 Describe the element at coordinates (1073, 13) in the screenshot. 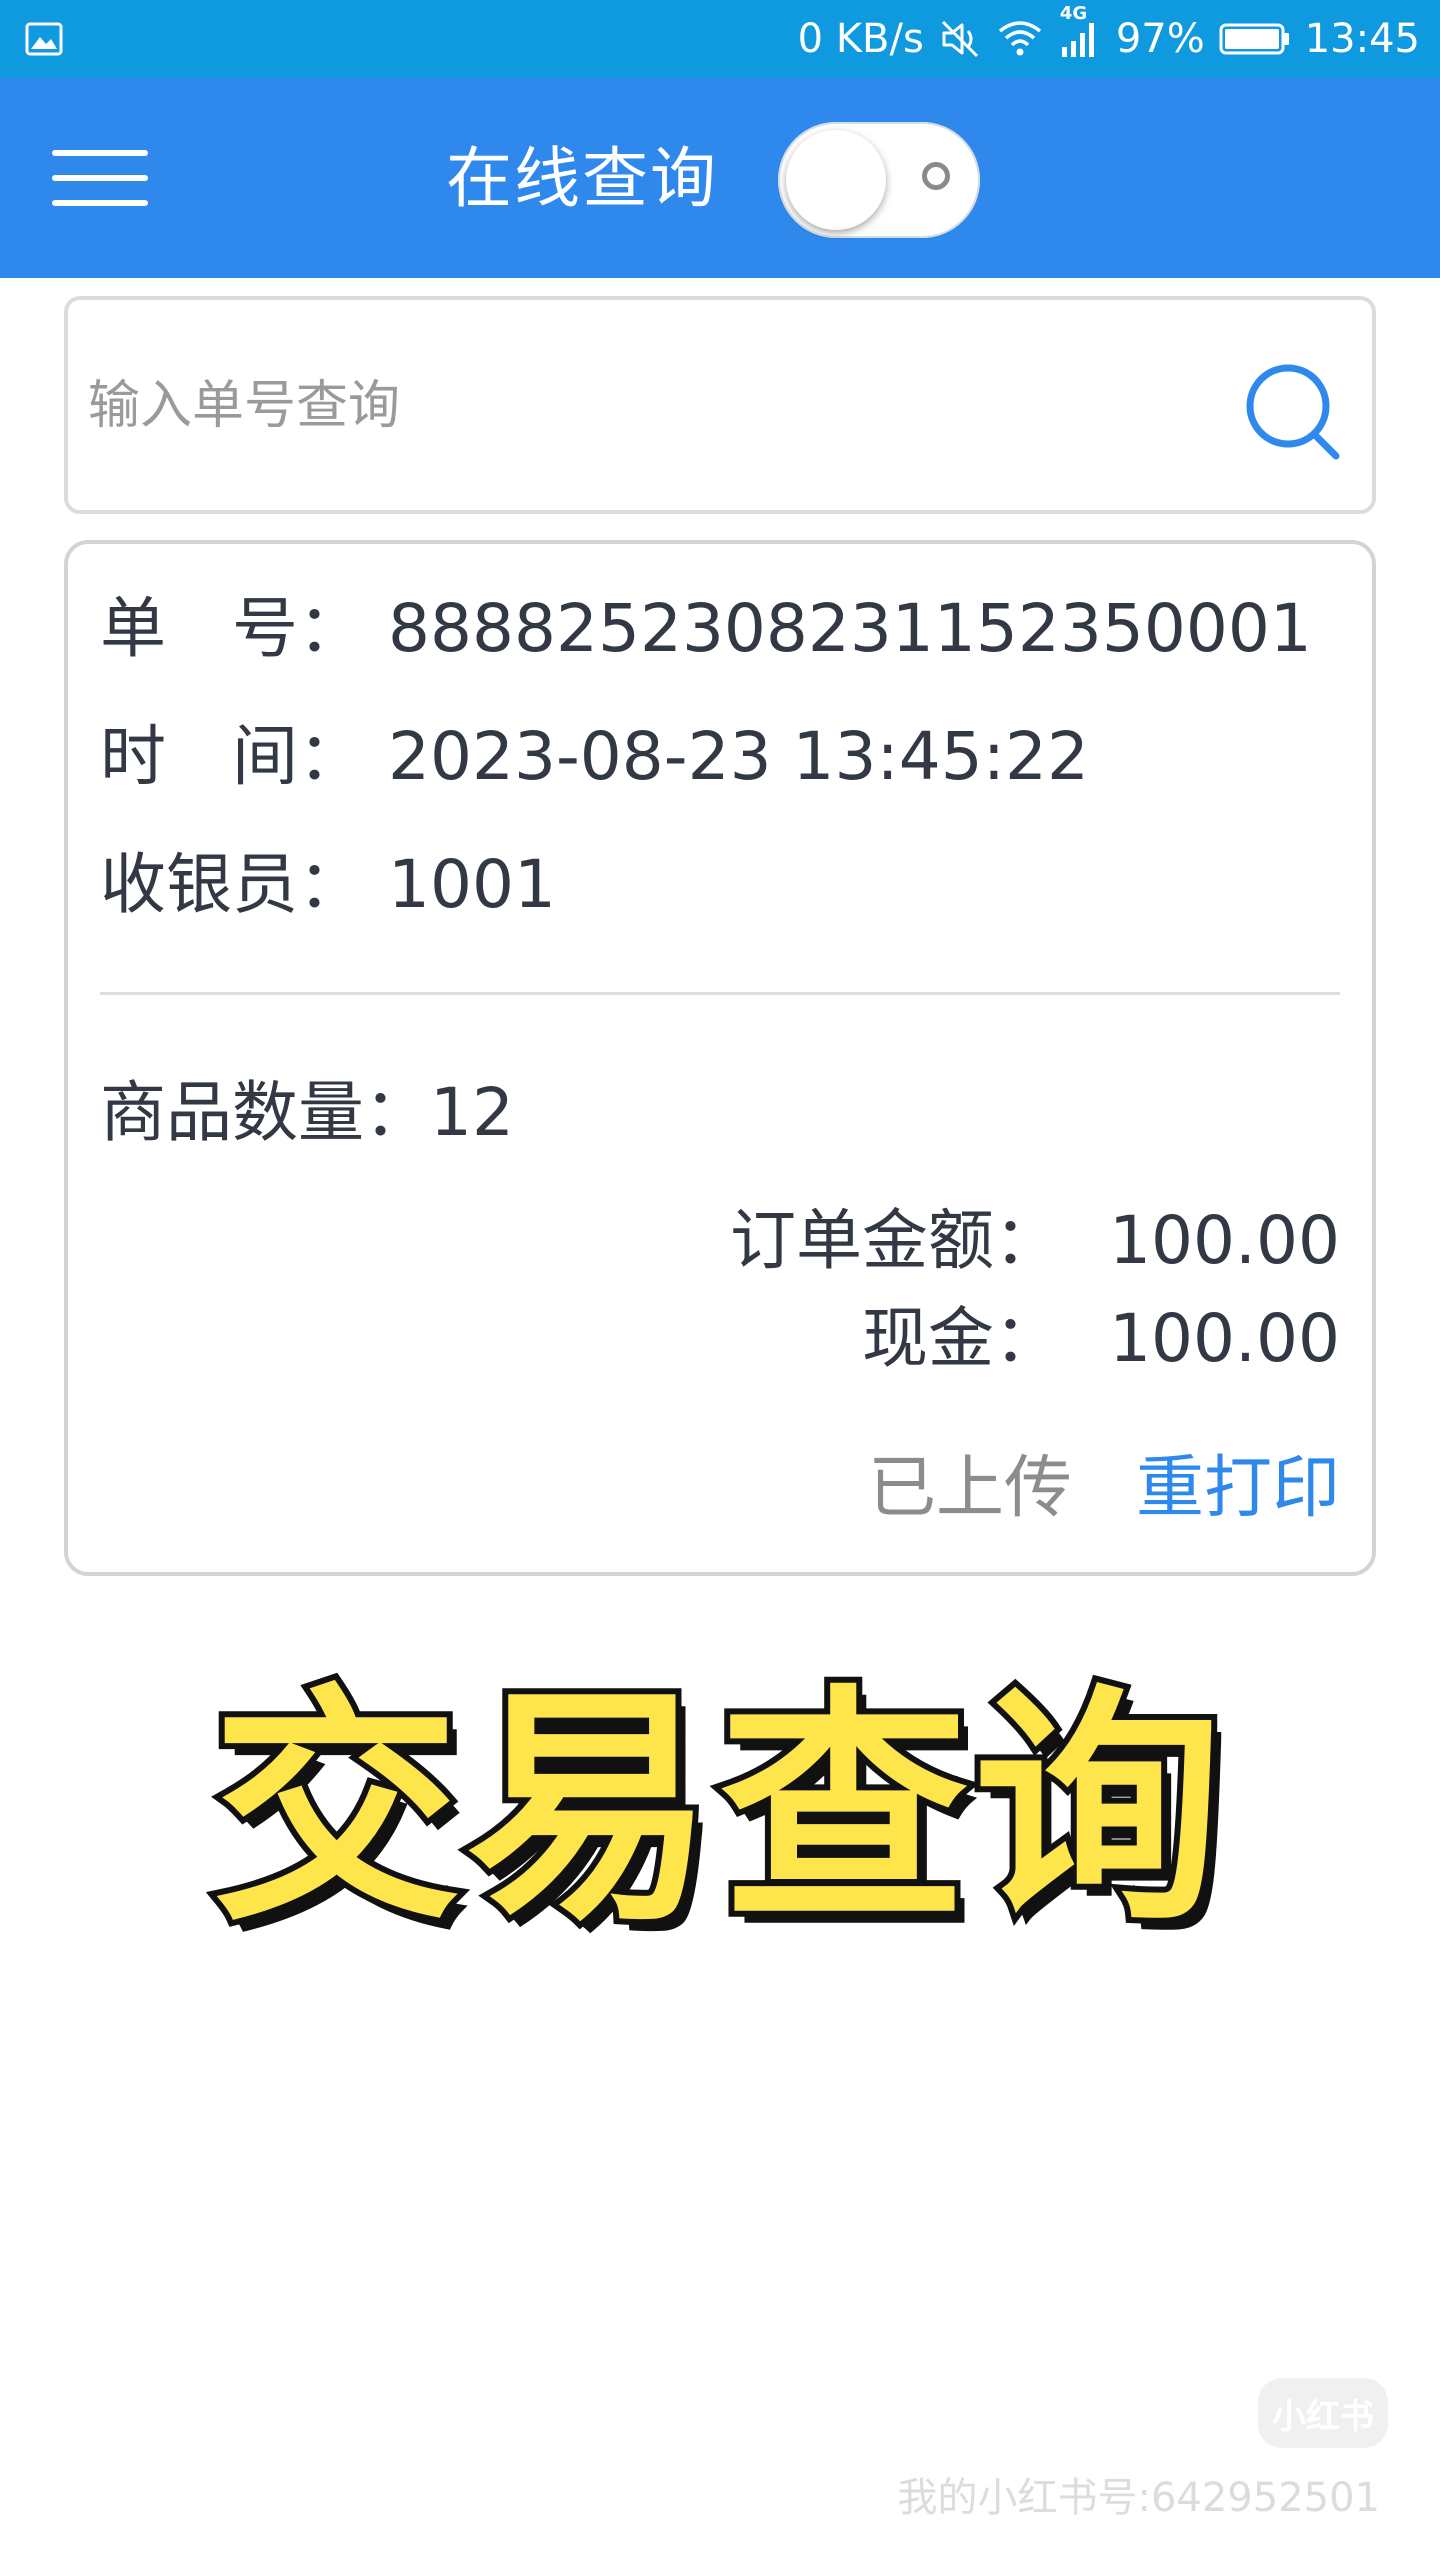

I see `network-type: 4G` at that location.